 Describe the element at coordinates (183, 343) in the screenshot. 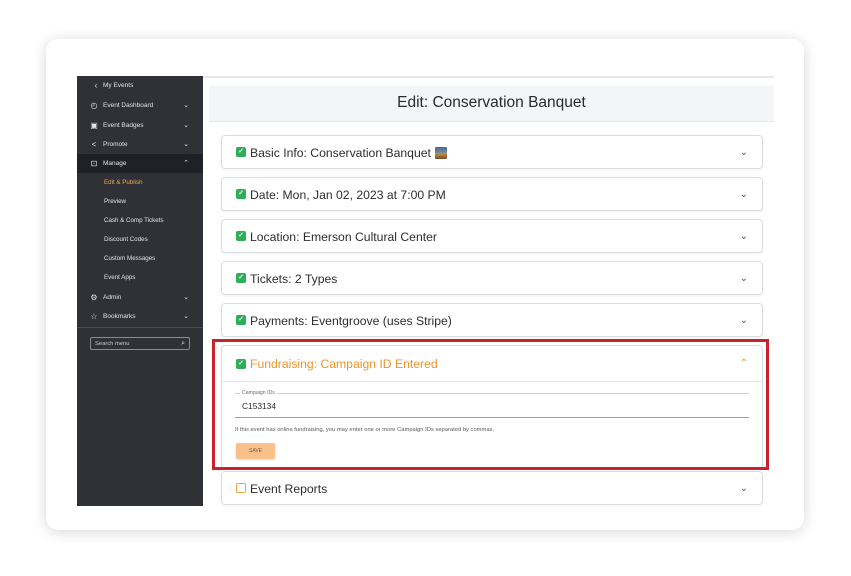

I see `search-icon: ⌕` at that location.